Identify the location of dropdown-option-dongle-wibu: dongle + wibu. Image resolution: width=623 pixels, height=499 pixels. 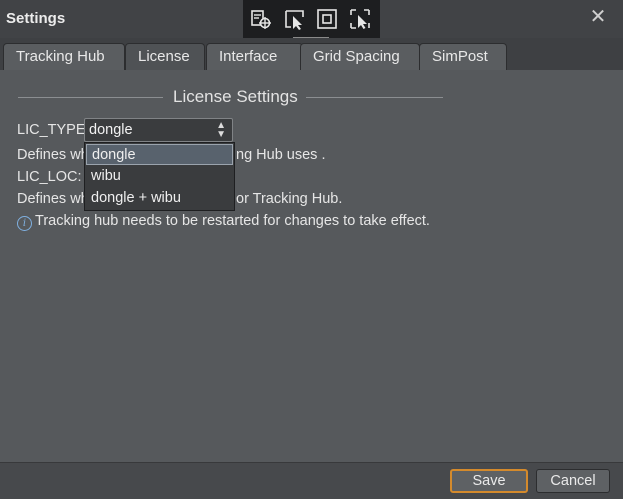
(159, 198).